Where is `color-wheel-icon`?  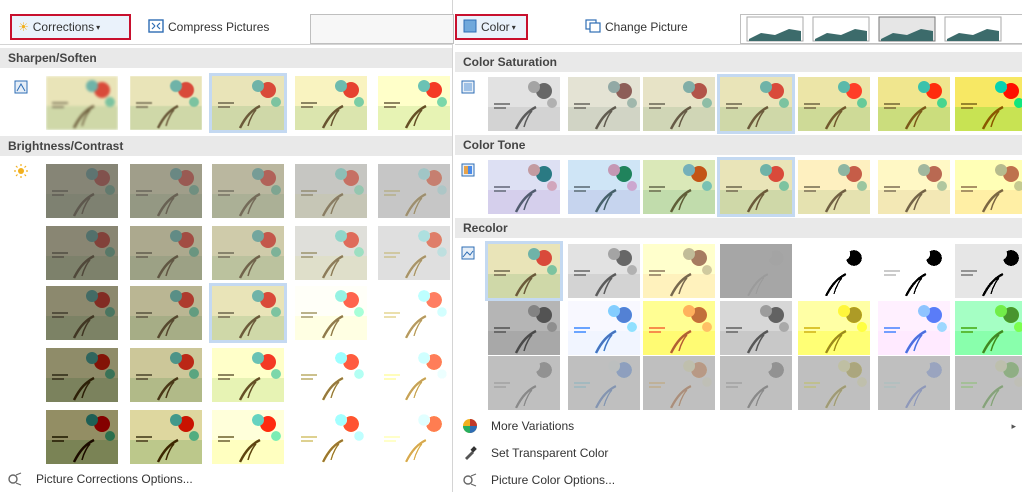 color-wheel-icon is located at coordinates (470, 426).